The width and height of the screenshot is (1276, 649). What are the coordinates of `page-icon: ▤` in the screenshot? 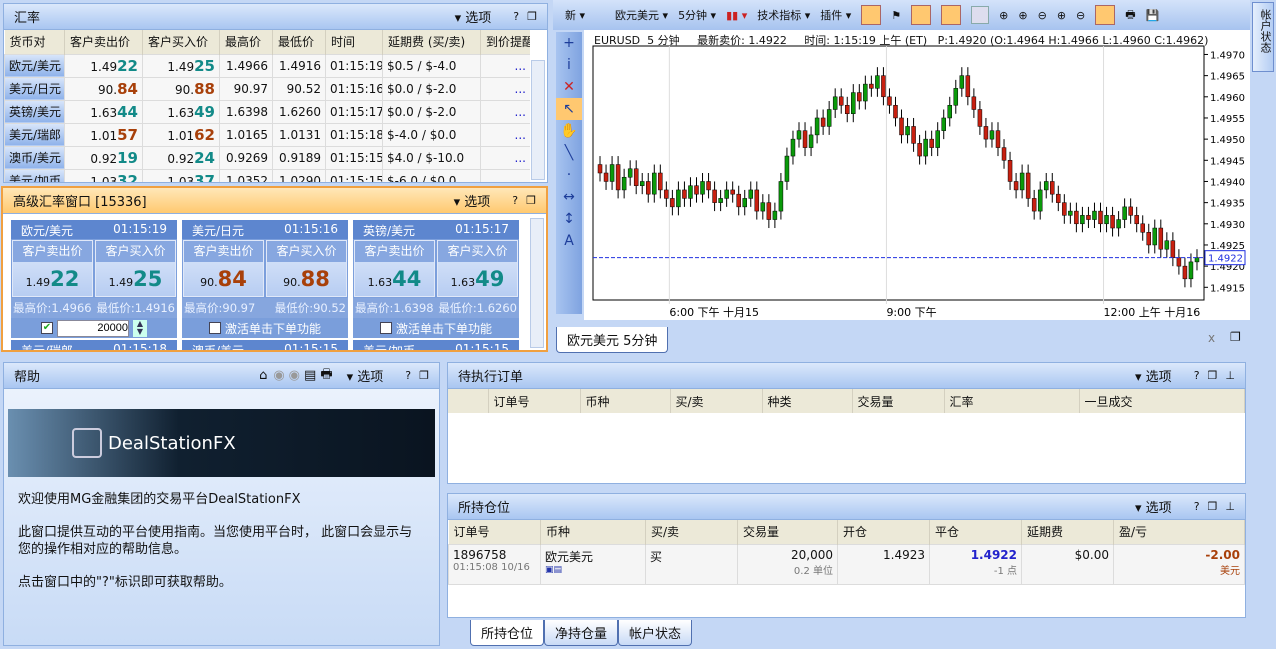 It's located at (310, 375).